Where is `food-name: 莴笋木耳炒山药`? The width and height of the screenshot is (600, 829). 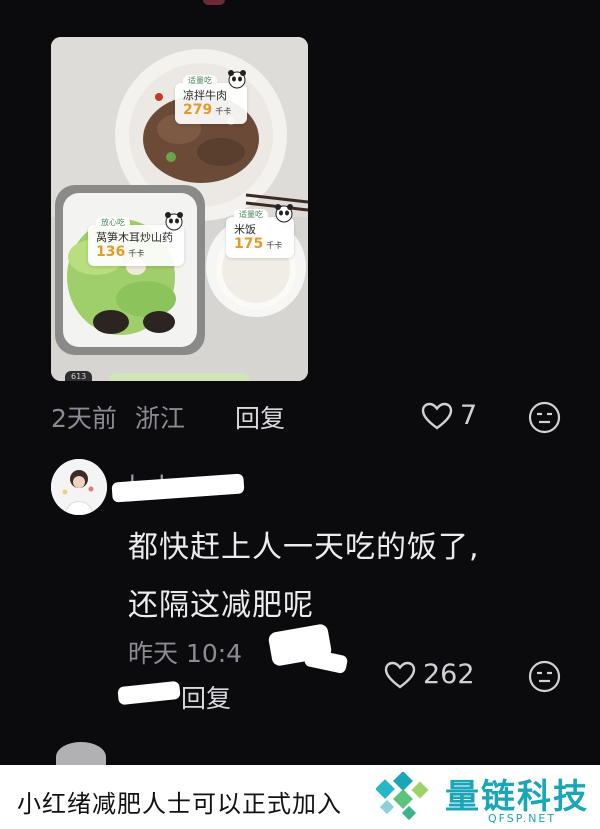 food-name: 莴笋木耳炒山药 is located at coordinates (134, 237).